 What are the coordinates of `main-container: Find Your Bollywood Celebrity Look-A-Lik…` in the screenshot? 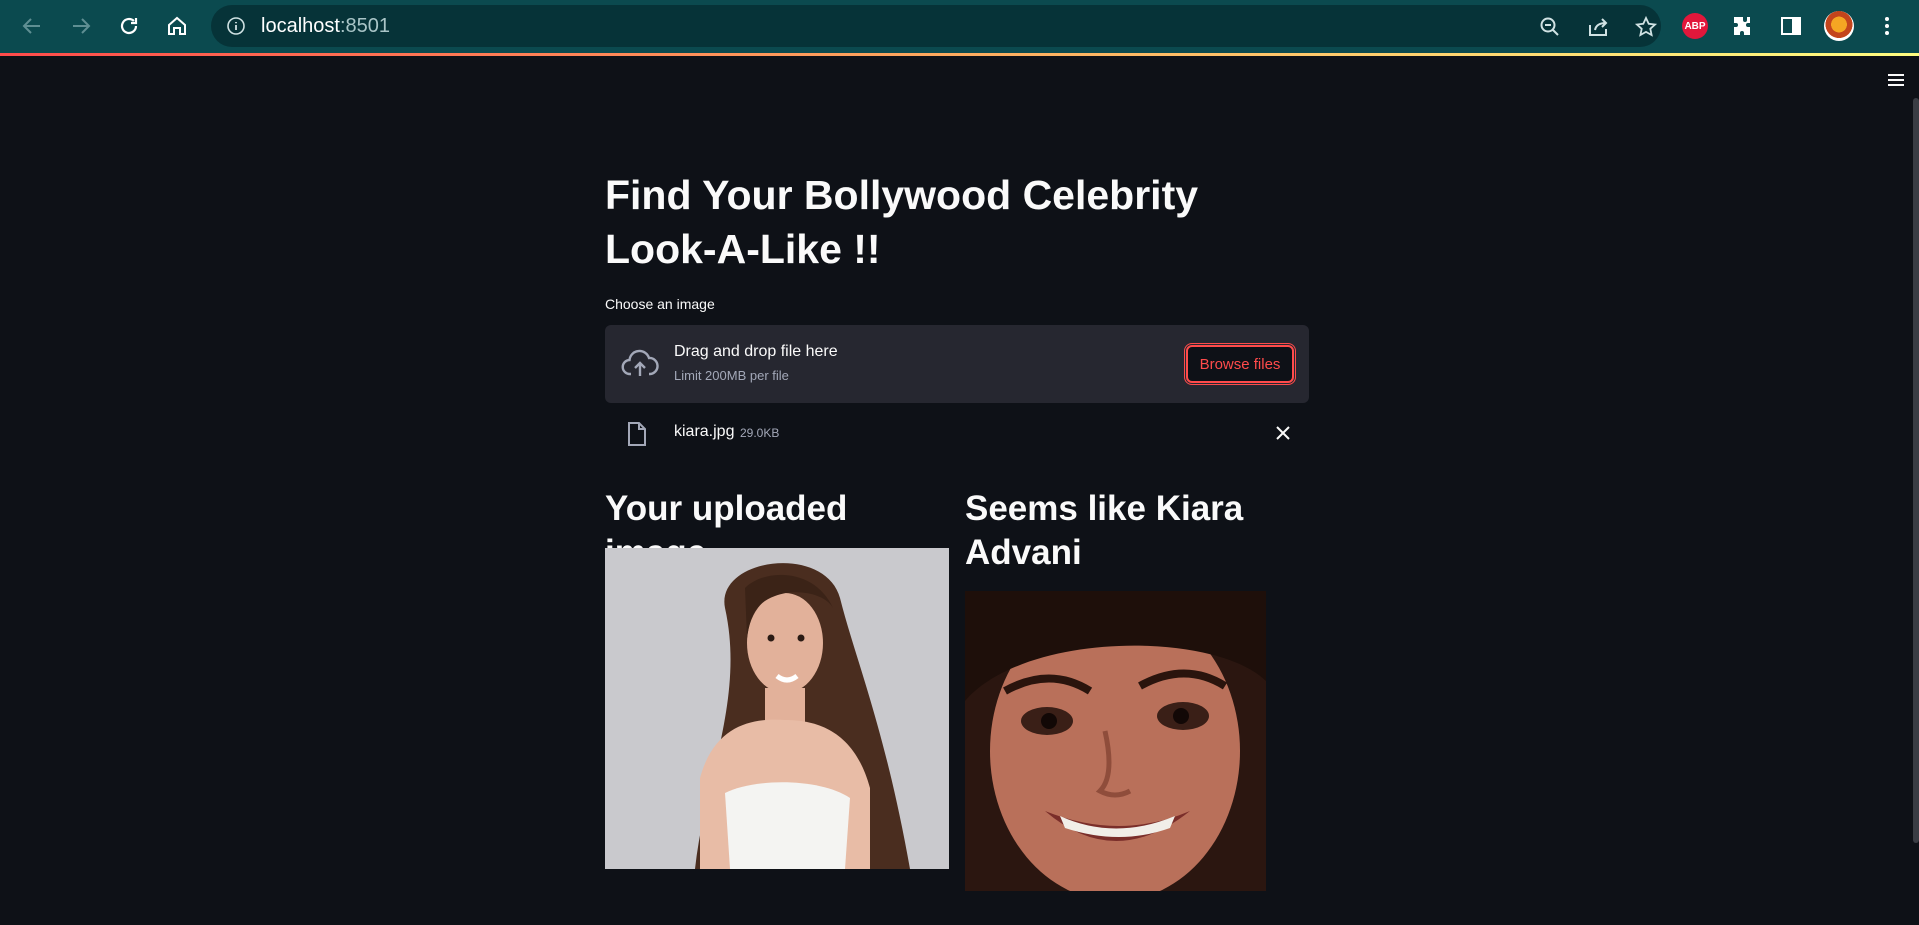 It's located at (957, 307).